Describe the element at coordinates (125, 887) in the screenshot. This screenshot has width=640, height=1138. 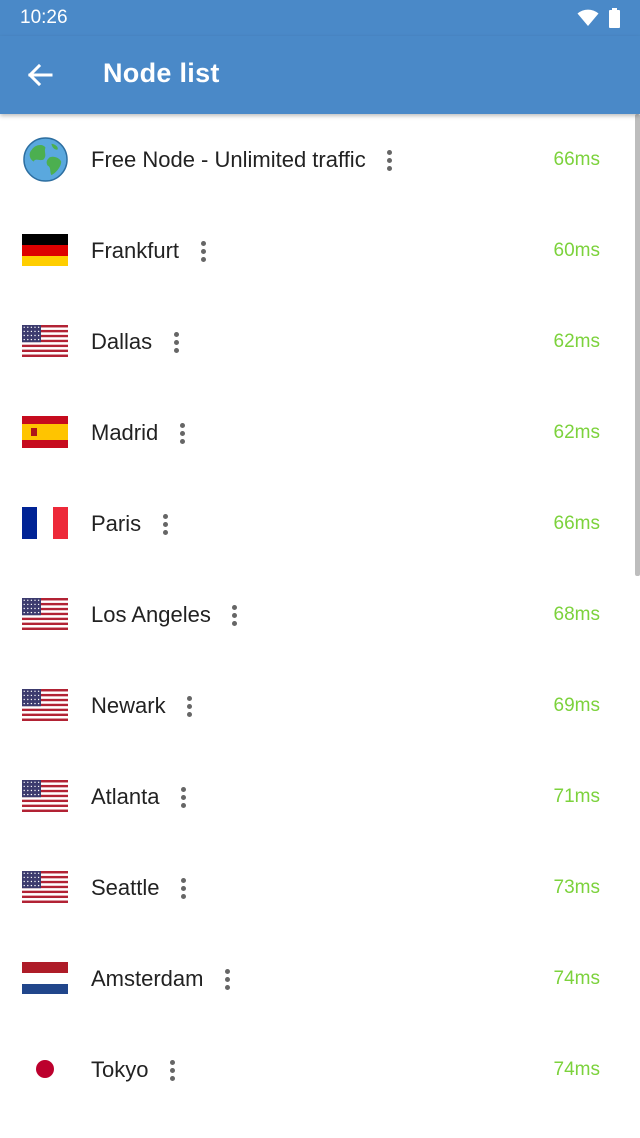
I see `node-name-label: Seattle` at that location.